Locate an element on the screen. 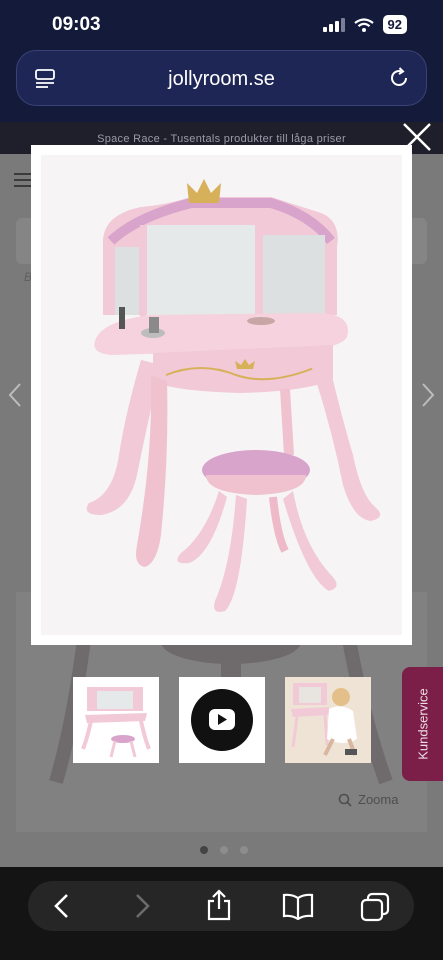  thumbnail-vanity is located at coordinates (116, 720).